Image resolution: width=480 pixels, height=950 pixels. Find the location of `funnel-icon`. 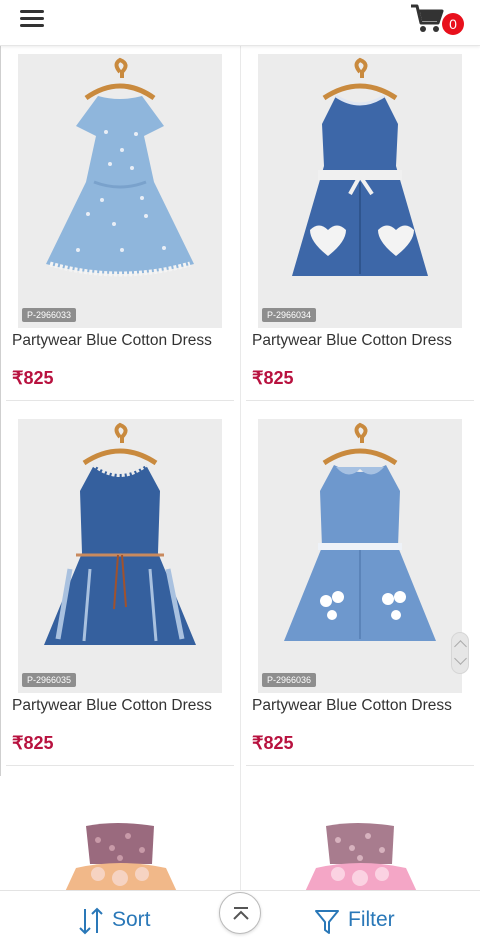

funnel-icon is located at coordinates (327, 922).